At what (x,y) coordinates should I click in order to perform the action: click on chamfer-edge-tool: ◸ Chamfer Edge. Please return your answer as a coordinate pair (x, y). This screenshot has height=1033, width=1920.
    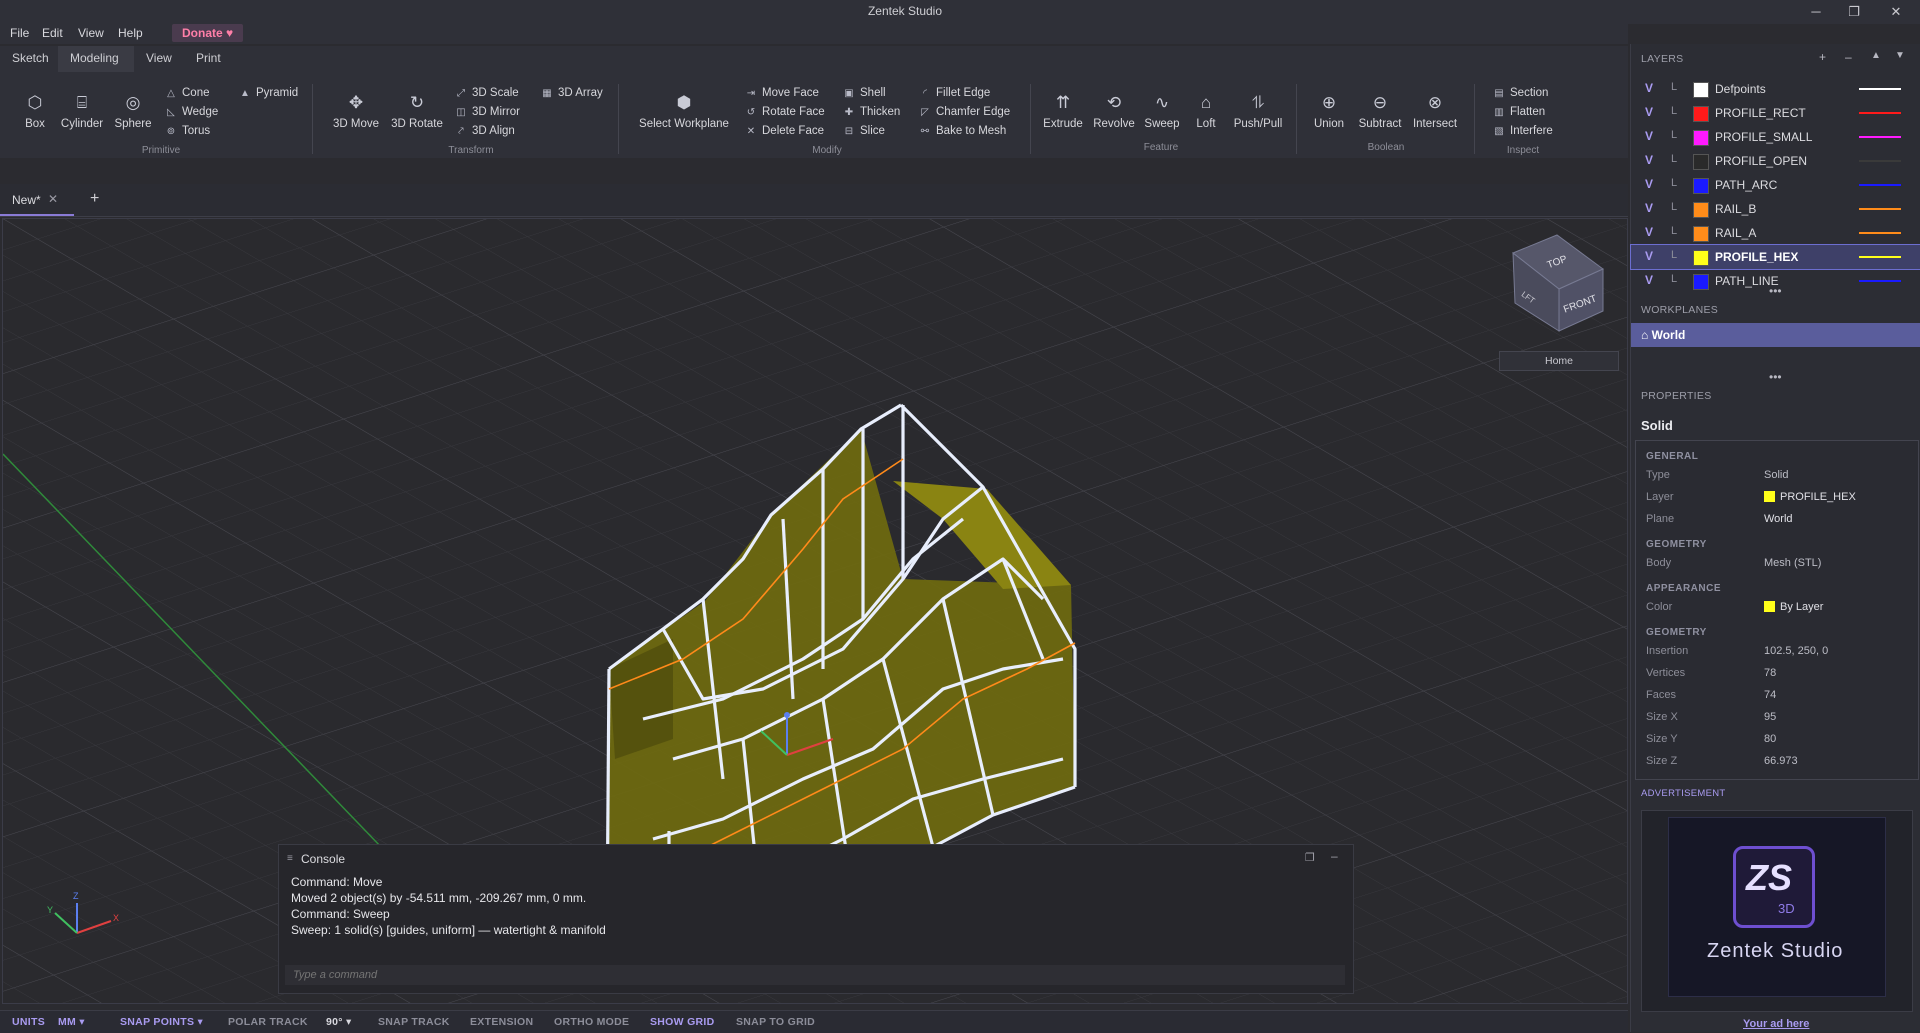
    Looking at the image, I should click on (964, 112).